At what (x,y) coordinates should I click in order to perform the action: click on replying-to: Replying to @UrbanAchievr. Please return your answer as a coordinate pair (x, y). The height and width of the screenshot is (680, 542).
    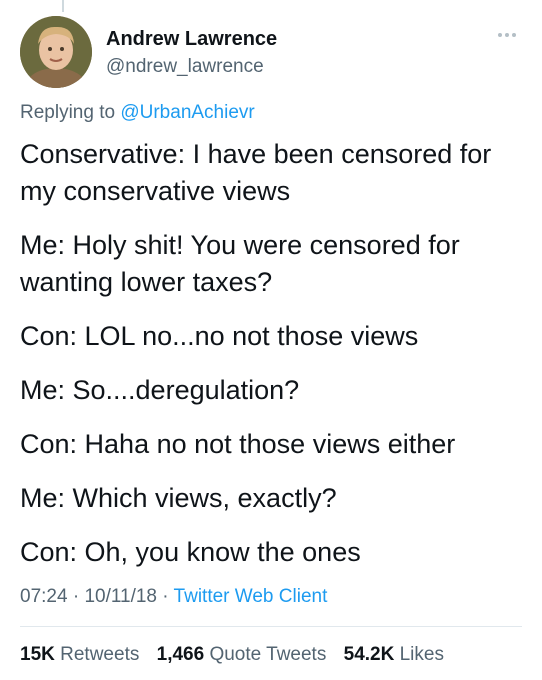
    Looking at the image, I should click on (137, 113).